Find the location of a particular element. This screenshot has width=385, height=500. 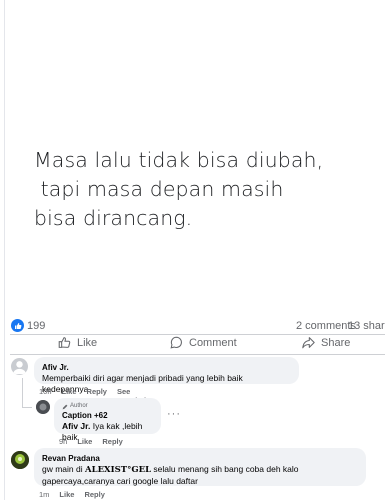

commenter-avatar is located at coordinates (20, 460).